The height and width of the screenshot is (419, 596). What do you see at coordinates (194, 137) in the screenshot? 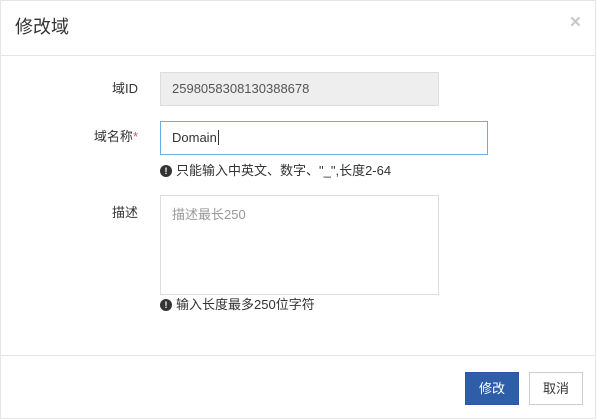
I see `domain-name-value: Domain` at bounding box center [194, 137].